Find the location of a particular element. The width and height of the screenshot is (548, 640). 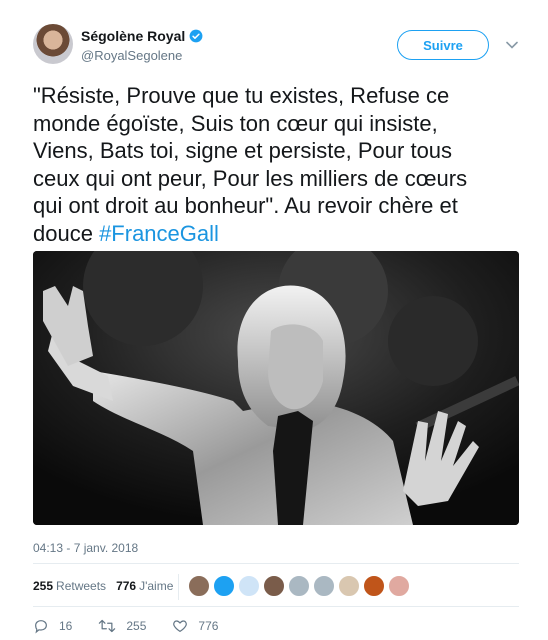

reply-action: 16 is located at coordinates (52, 626).